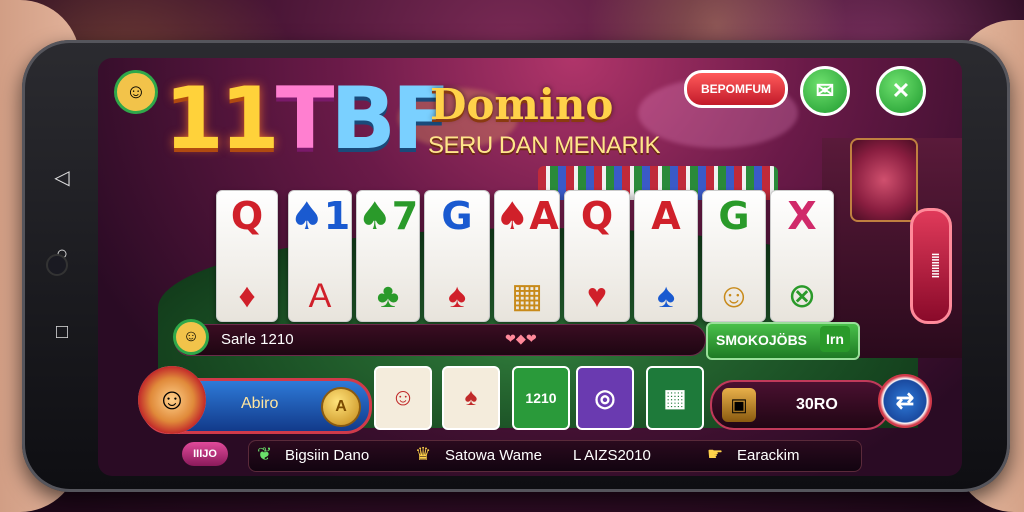 This screenshot has height=512, width=1024. What do you see at coordinates (320, 216) in the screenshot?
I see `card-top: ♠1` at bounding box center [320, 216].